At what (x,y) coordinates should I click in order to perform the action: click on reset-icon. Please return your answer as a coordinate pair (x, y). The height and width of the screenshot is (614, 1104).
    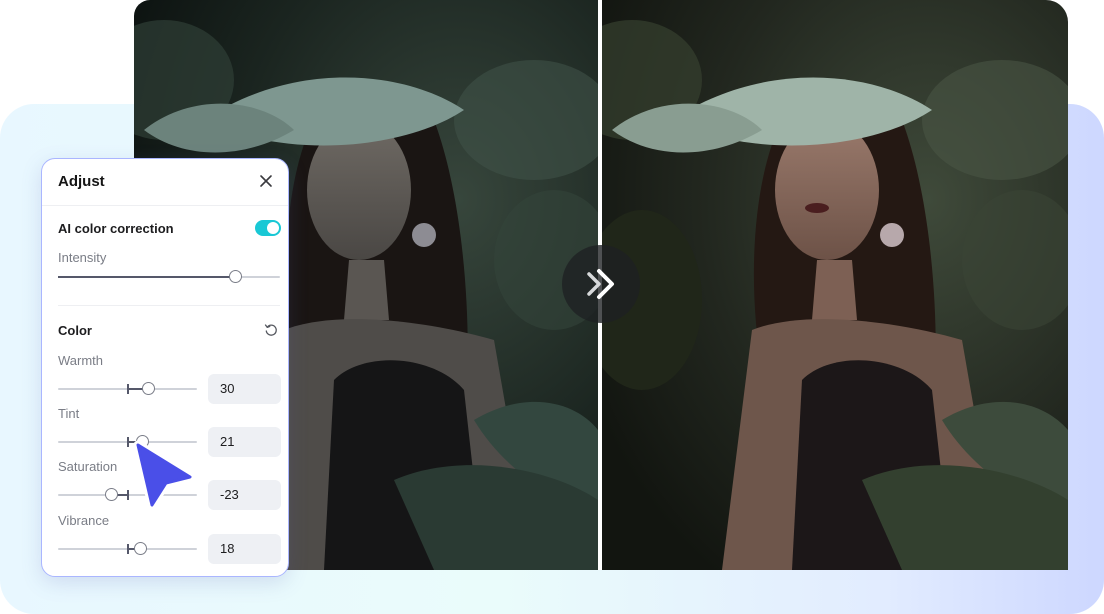
    Looking at the image, I should click on (271, 330).